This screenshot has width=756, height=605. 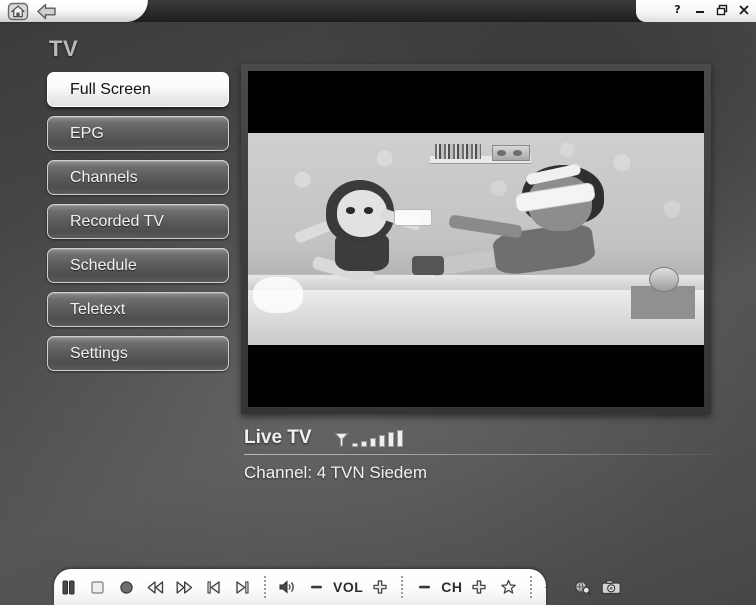 I want to click on channel-controls: CH, so click(x=466, y=587).